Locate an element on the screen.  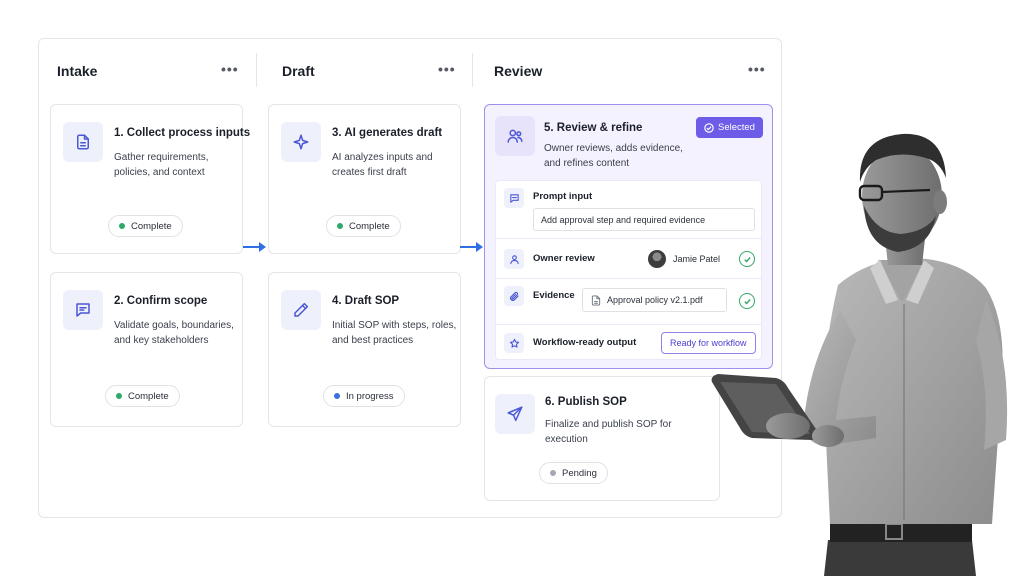
card-title: 4. Draft SOP is located at coordinates (366, 301).